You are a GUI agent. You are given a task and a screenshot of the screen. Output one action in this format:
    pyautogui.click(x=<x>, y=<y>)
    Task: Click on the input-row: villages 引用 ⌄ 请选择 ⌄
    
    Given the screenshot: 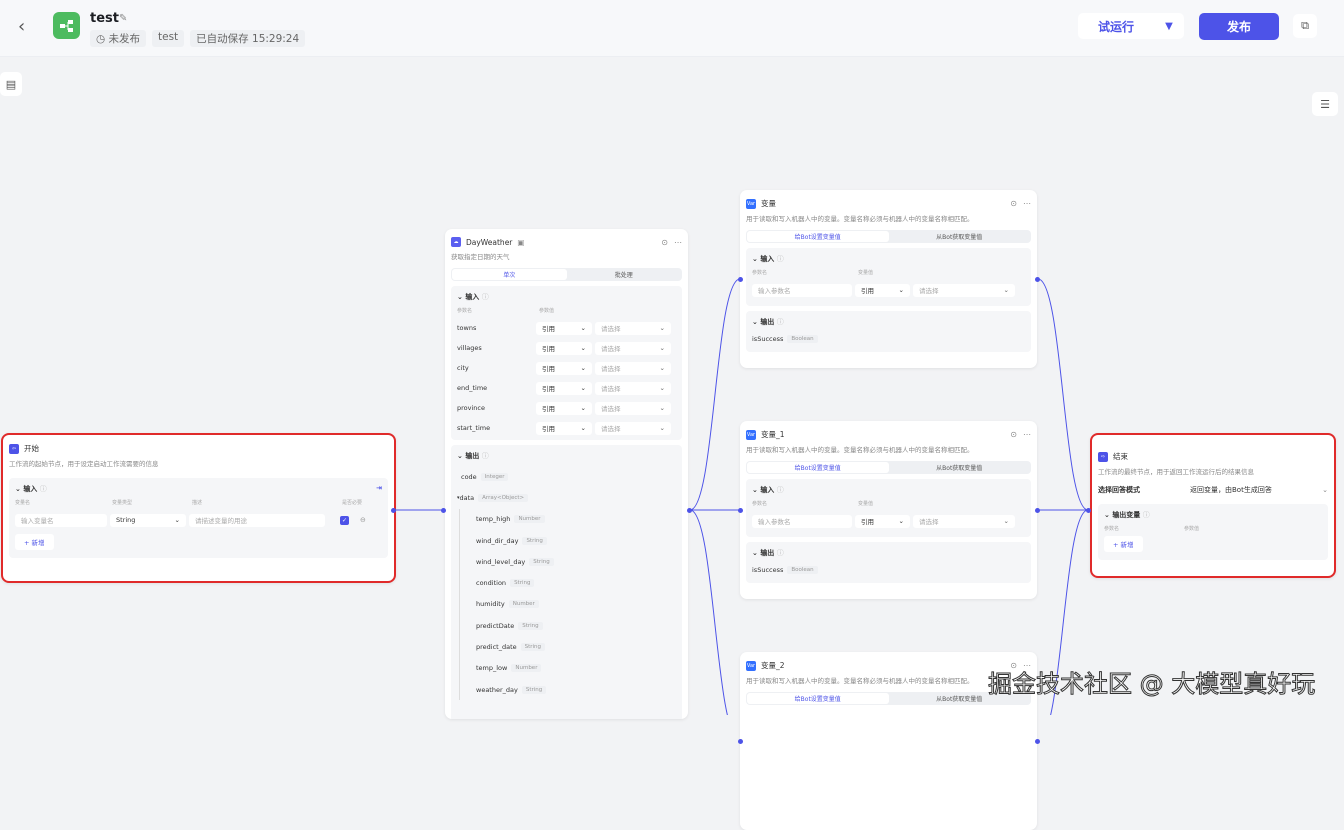 What is the action you would take?
    pyautogui.click(x=566, y=348)
    